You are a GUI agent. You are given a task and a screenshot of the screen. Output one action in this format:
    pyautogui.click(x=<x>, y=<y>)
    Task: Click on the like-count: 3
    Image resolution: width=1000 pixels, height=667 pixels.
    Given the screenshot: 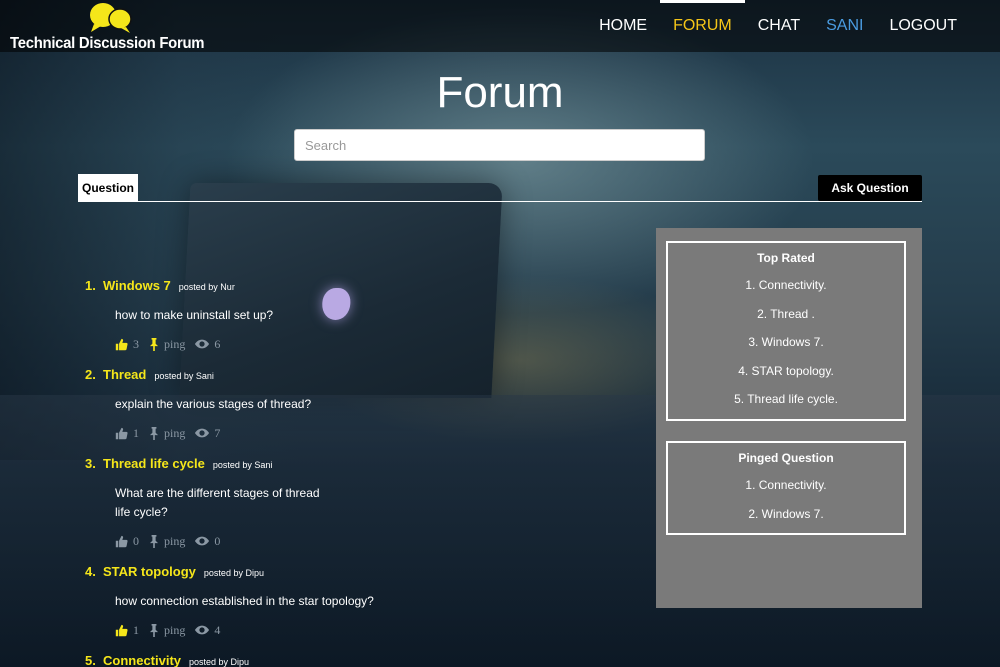 What is the action you would take?
    pyautogui.click(x=136, y=343)
    